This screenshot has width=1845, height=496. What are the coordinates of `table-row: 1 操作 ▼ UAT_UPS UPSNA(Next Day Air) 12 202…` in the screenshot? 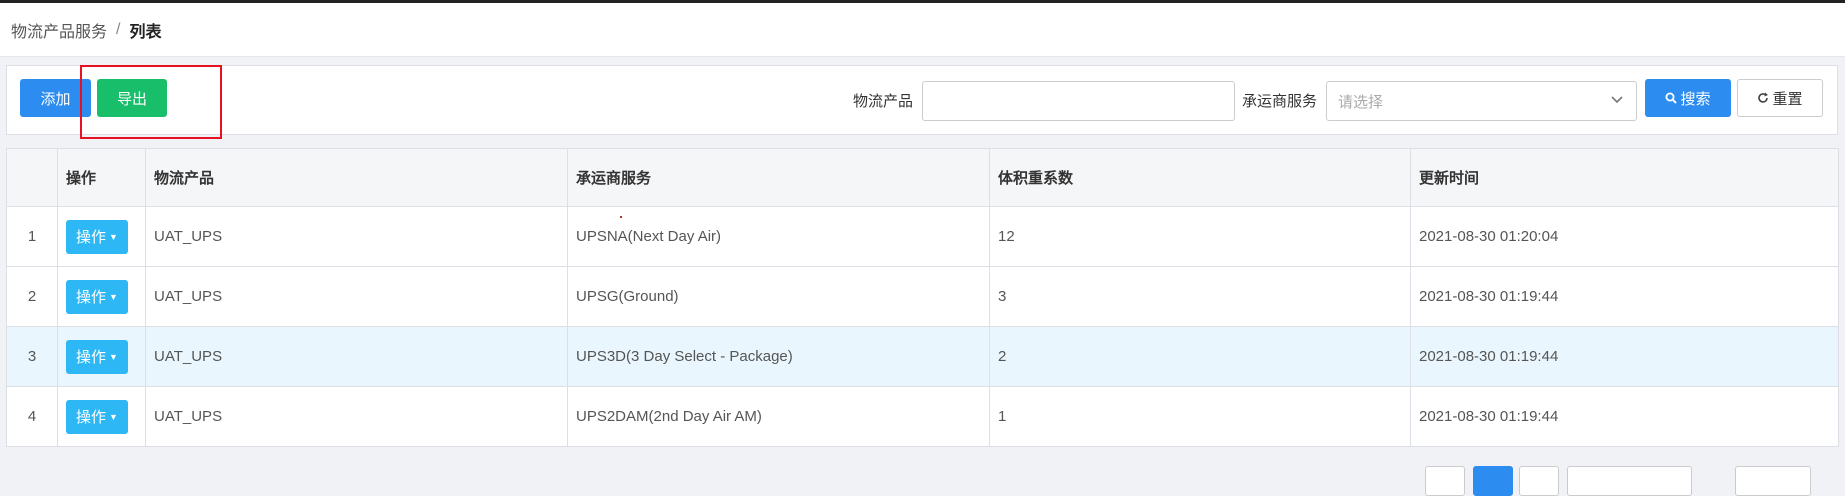 It's located at (922, 236).